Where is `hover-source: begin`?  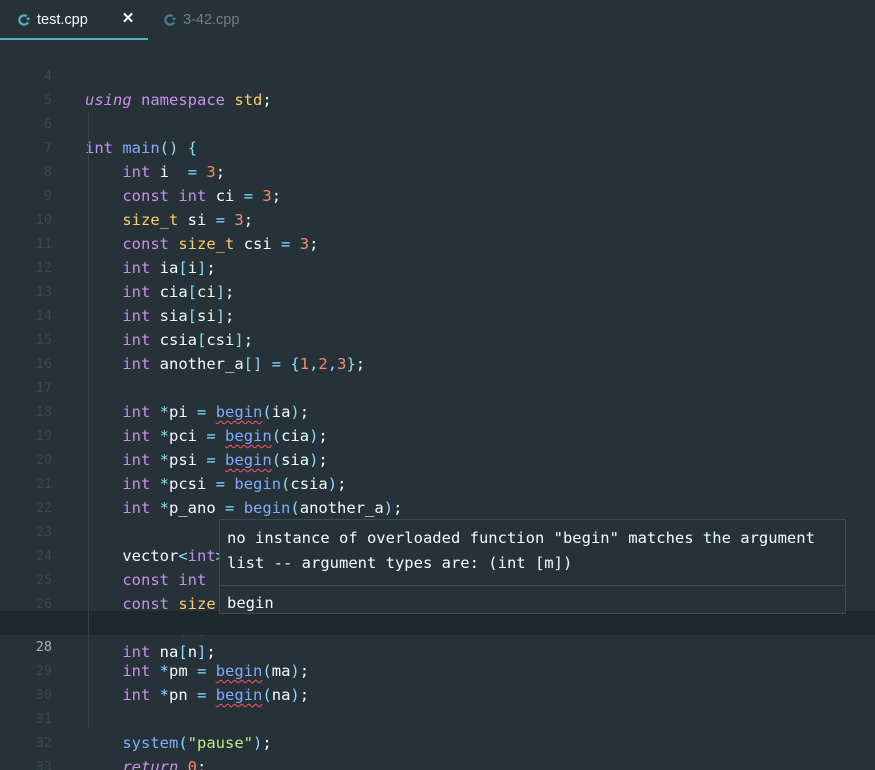 hover-source: begin is located at coordinates (250, 603).